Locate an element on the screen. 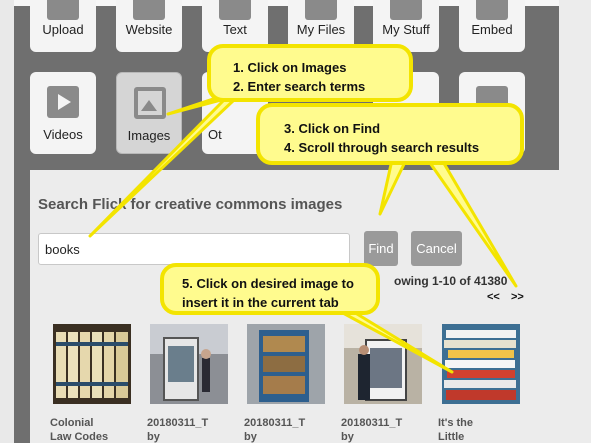 The width and height of the screenshot is (591, 443). callout-step-1: 1. Click on Images is located at coordinates (290, 67).